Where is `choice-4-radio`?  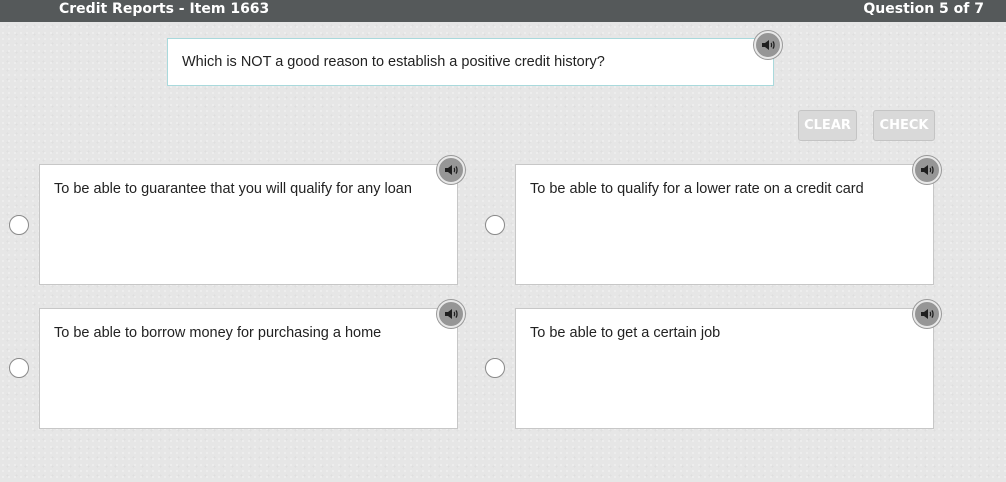 choice-4-radio is located at coordinates (495, 368).